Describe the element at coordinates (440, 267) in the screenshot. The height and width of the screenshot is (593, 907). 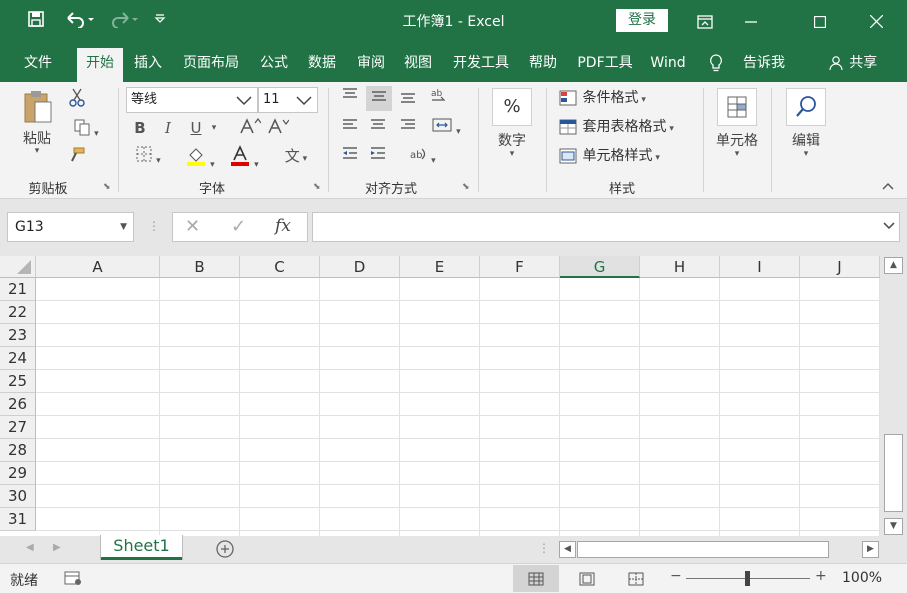
I see `column-header-e: E` at that location.